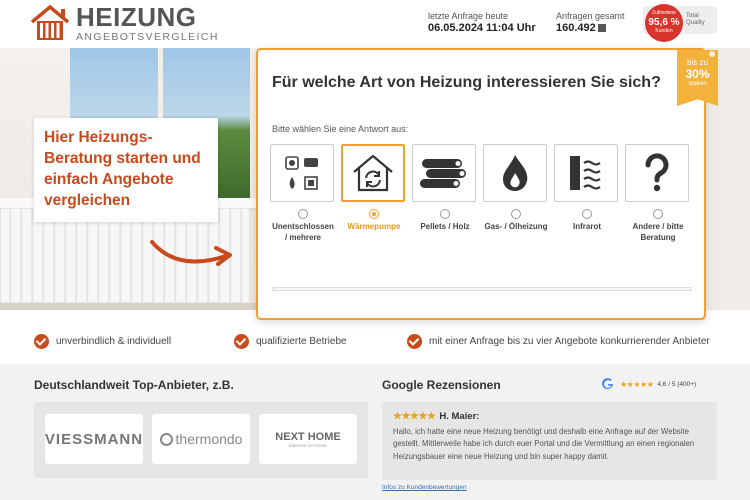 The image size is (750, 500). What do you see at coordinates (308, 445) in the screenshot?
I see `next-home-subtext: ENERGIE SYSTEME` at bounding box center [308, 445].